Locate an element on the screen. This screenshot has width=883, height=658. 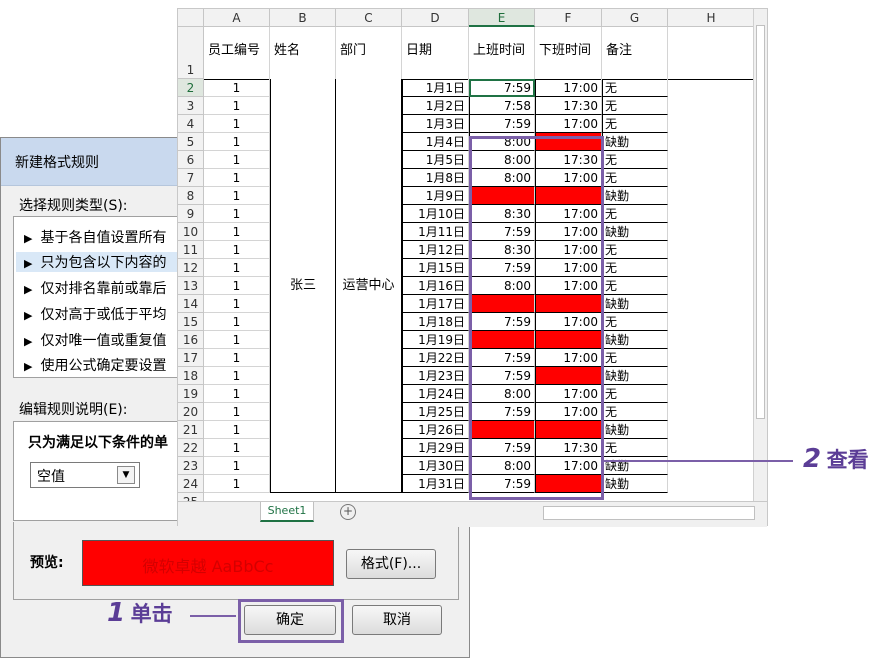
clock-in-cell: 8:30 is located at coordinates (502, 250).